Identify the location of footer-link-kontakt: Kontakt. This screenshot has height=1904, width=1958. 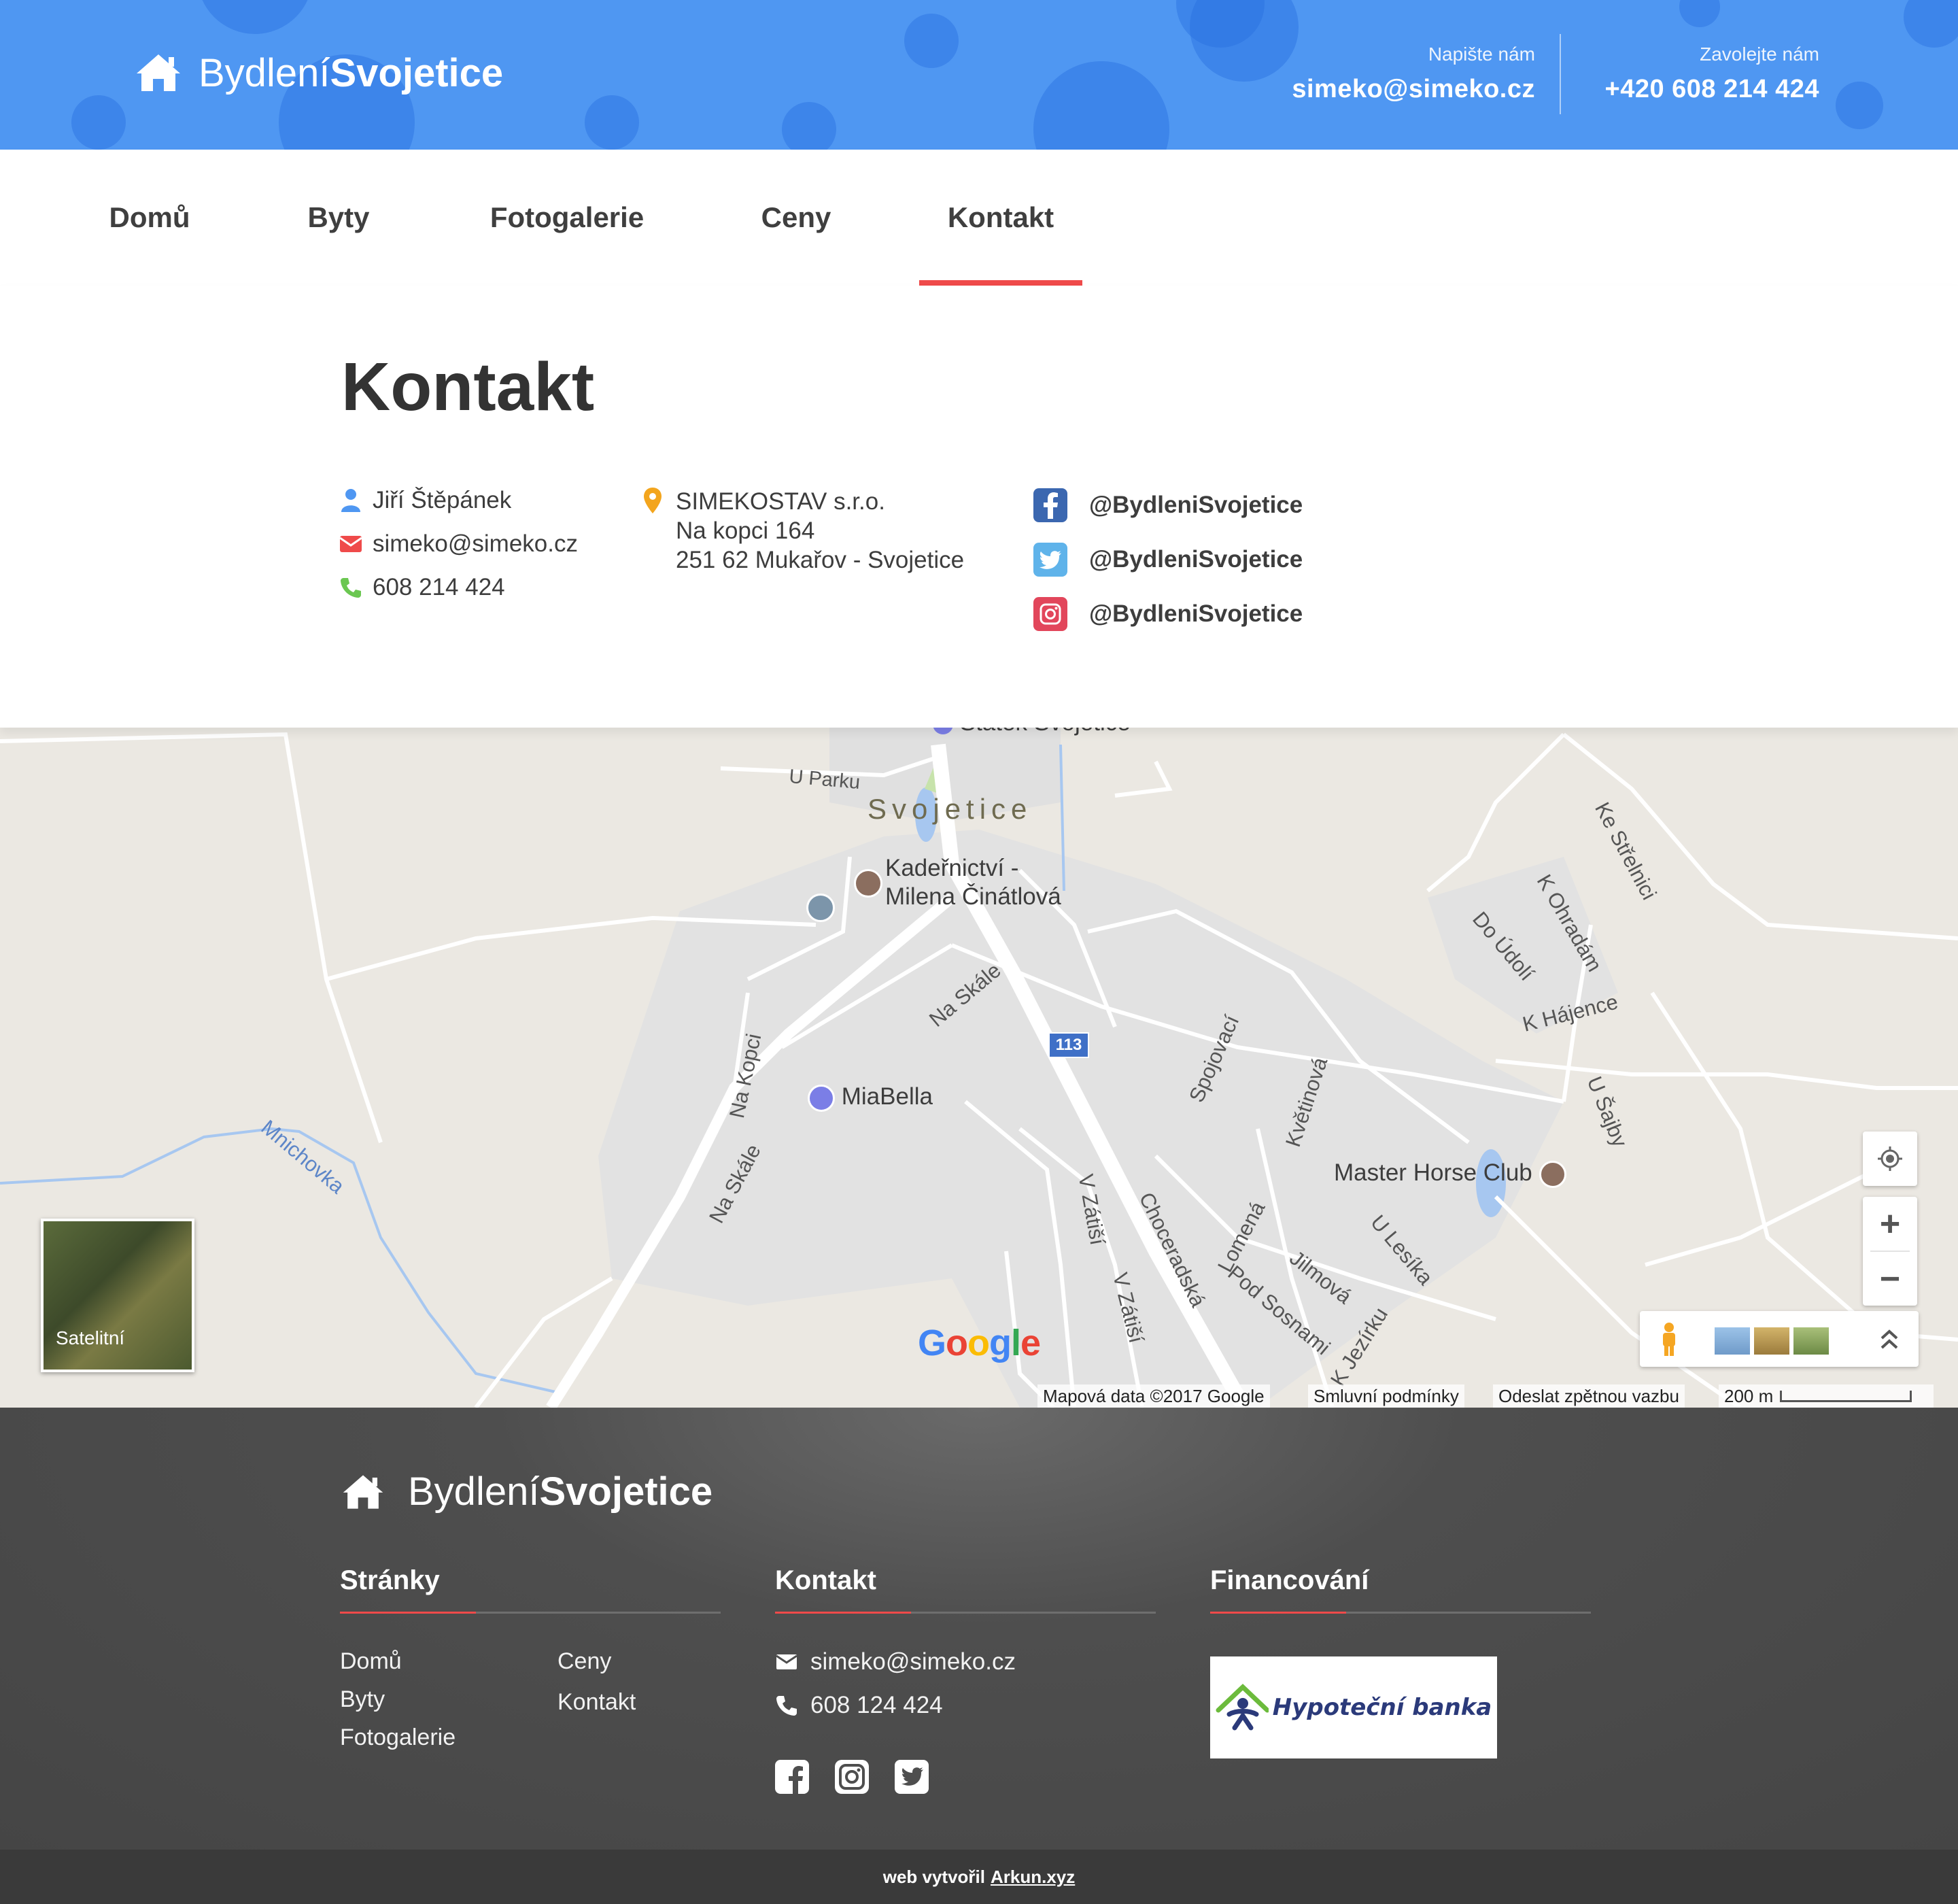
(596, 1703).